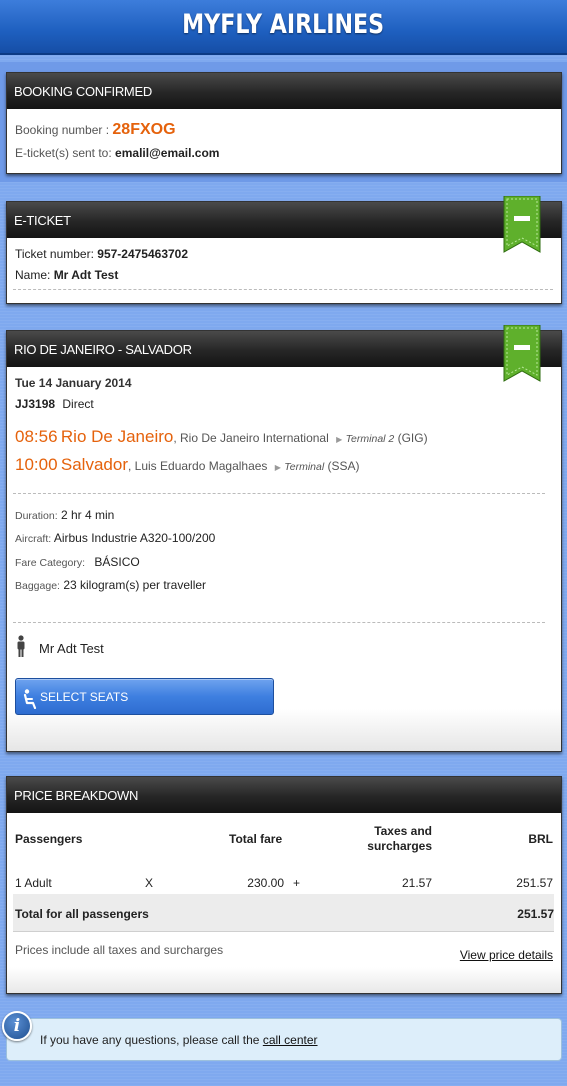  Describe the element at coordinates (143, 254) in the screenshot. I see `ticket-number: 957-2475463702` at that location.